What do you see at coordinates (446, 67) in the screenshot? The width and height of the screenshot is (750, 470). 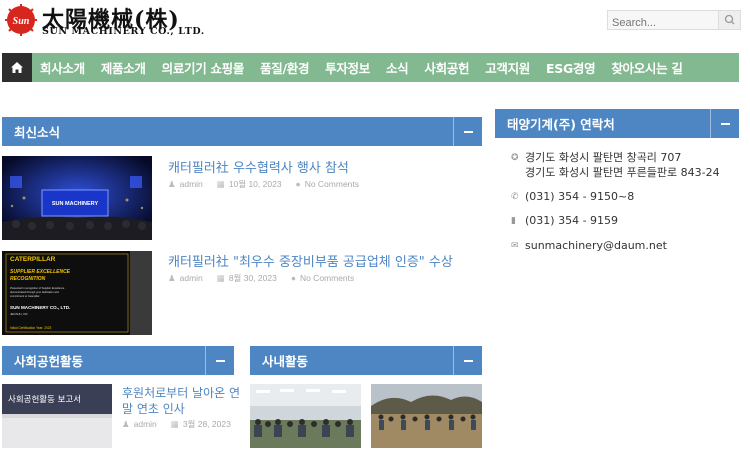 I see `nav-item-social: 사회공헌` at bounding box center [446, 67].